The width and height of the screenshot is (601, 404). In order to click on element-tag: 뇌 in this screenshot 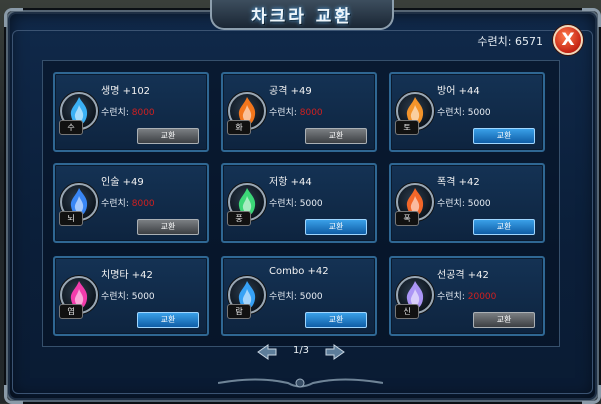, I will do `click(71, 218)`.